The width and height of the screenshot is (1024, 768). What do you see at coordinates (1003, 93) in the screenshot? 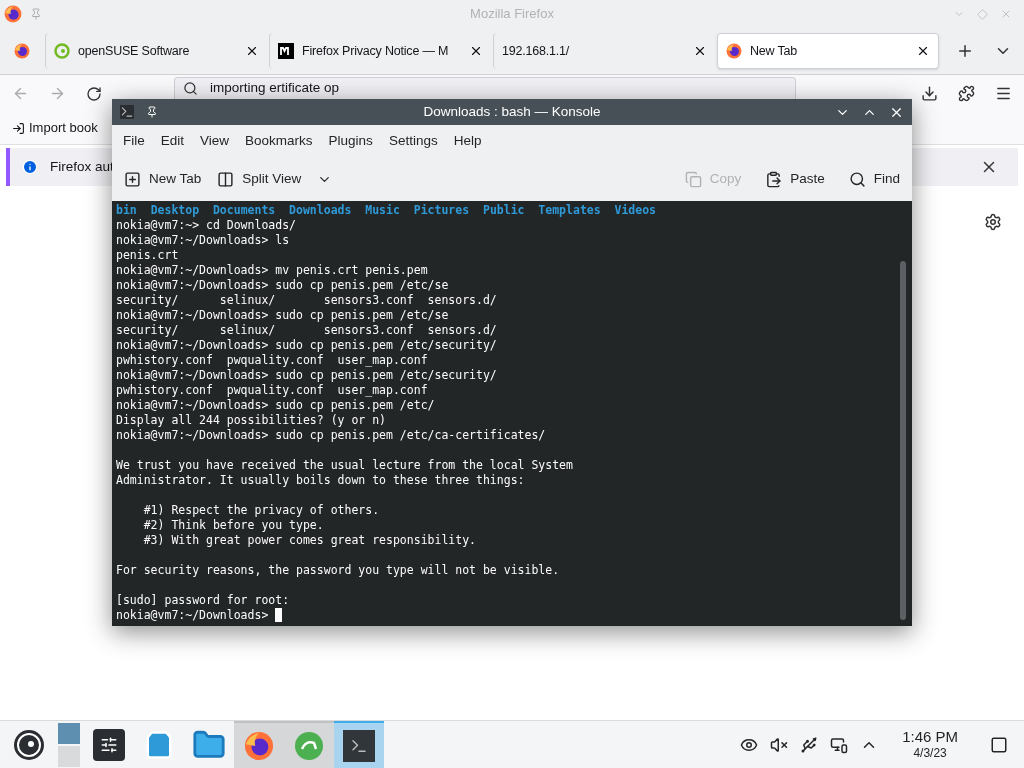
I see `menu-icon` at bounding box center [1003, 93].